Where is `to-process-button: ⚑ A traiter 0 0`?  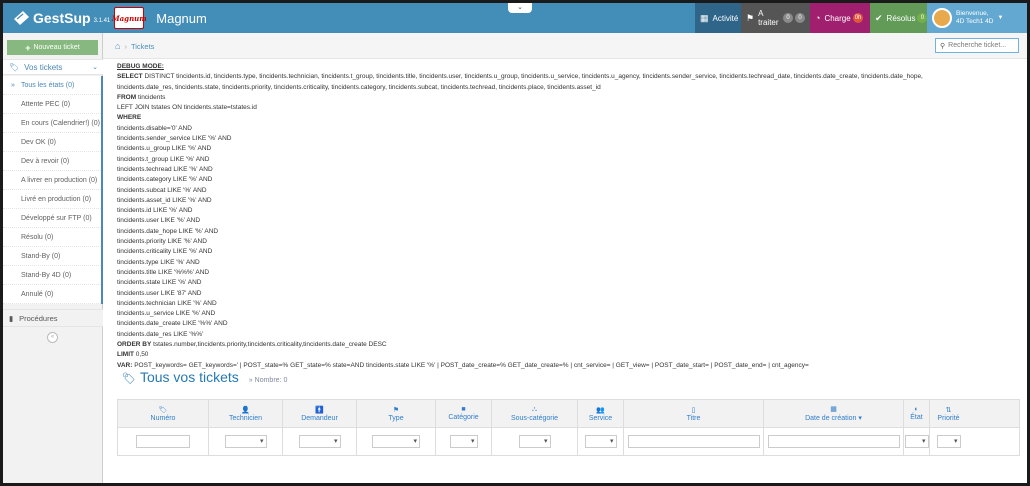
to-process-button: ⚑ A traiter 0 0 is located at coordinates (775, 18).